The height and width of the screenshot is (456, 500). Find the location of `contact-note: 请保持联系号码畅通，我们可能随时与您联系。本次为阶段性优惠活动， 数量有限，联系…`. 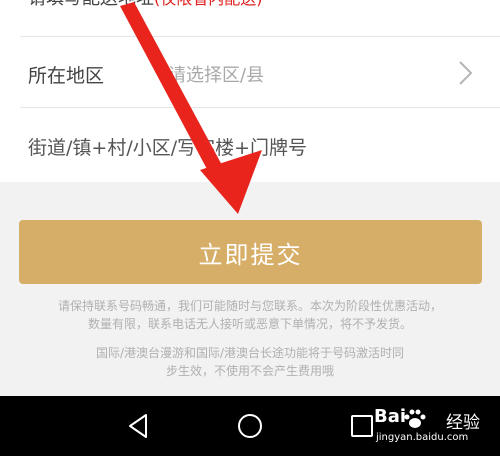

contact-note: 请保持联系号码畅通，我们可能随时与您联系。本次为阶段性优惠活动， 数量有限，联系… is located at coordinates (250, 315).